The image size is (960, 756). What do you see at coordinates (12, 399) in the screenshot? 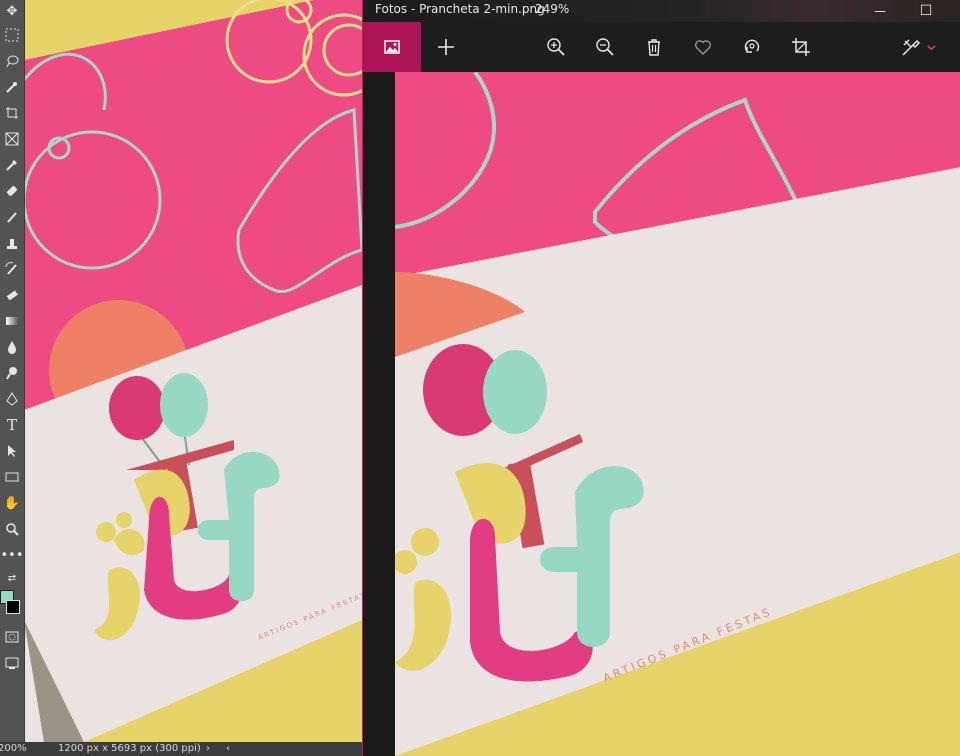
I see `pen-tool-icon` at bounding box center [12, 399].